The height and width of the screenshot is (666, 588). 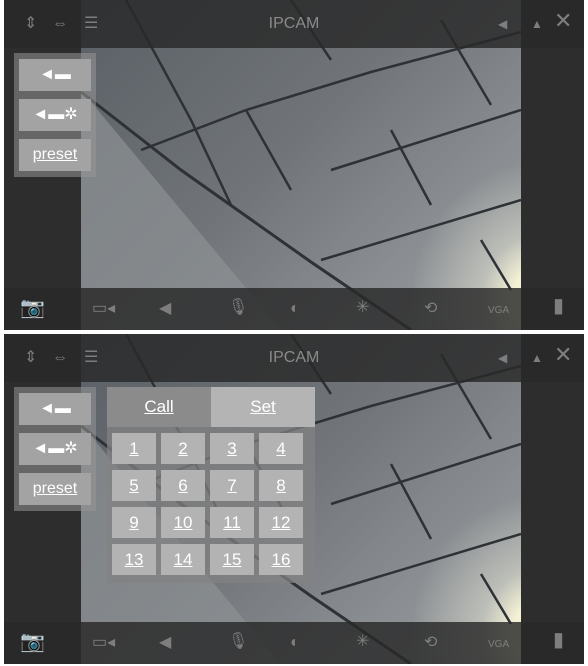 What do you see at coordinates (159, 407) in the screenshot?
I see `call-tab: Call` at bounding box center [159, 407].